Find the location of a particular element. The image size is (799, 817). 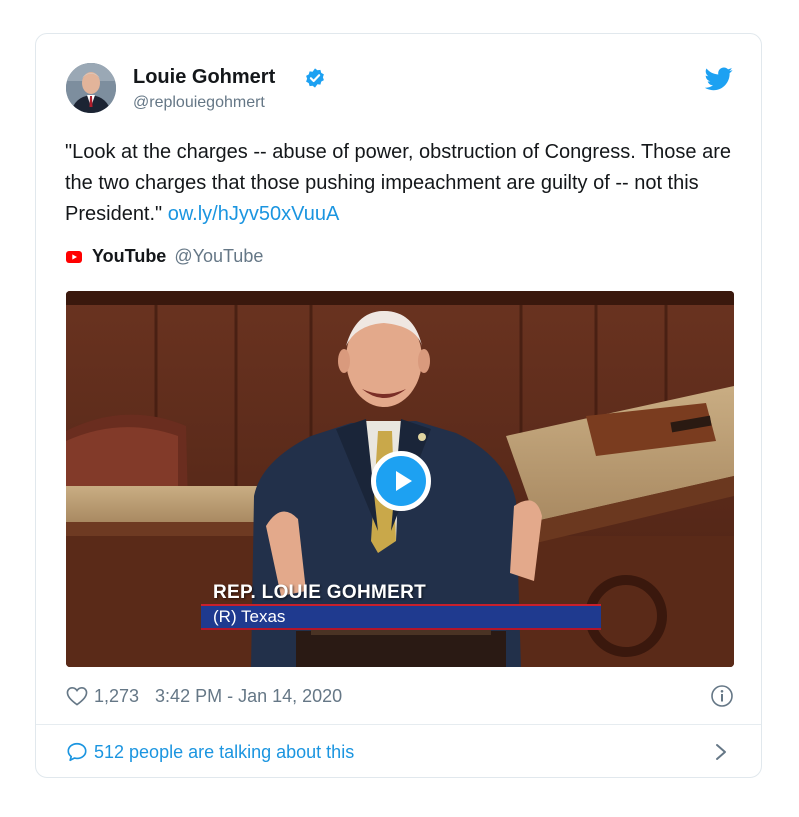

twitter-bird-icon is located at coordinates (719, 79).